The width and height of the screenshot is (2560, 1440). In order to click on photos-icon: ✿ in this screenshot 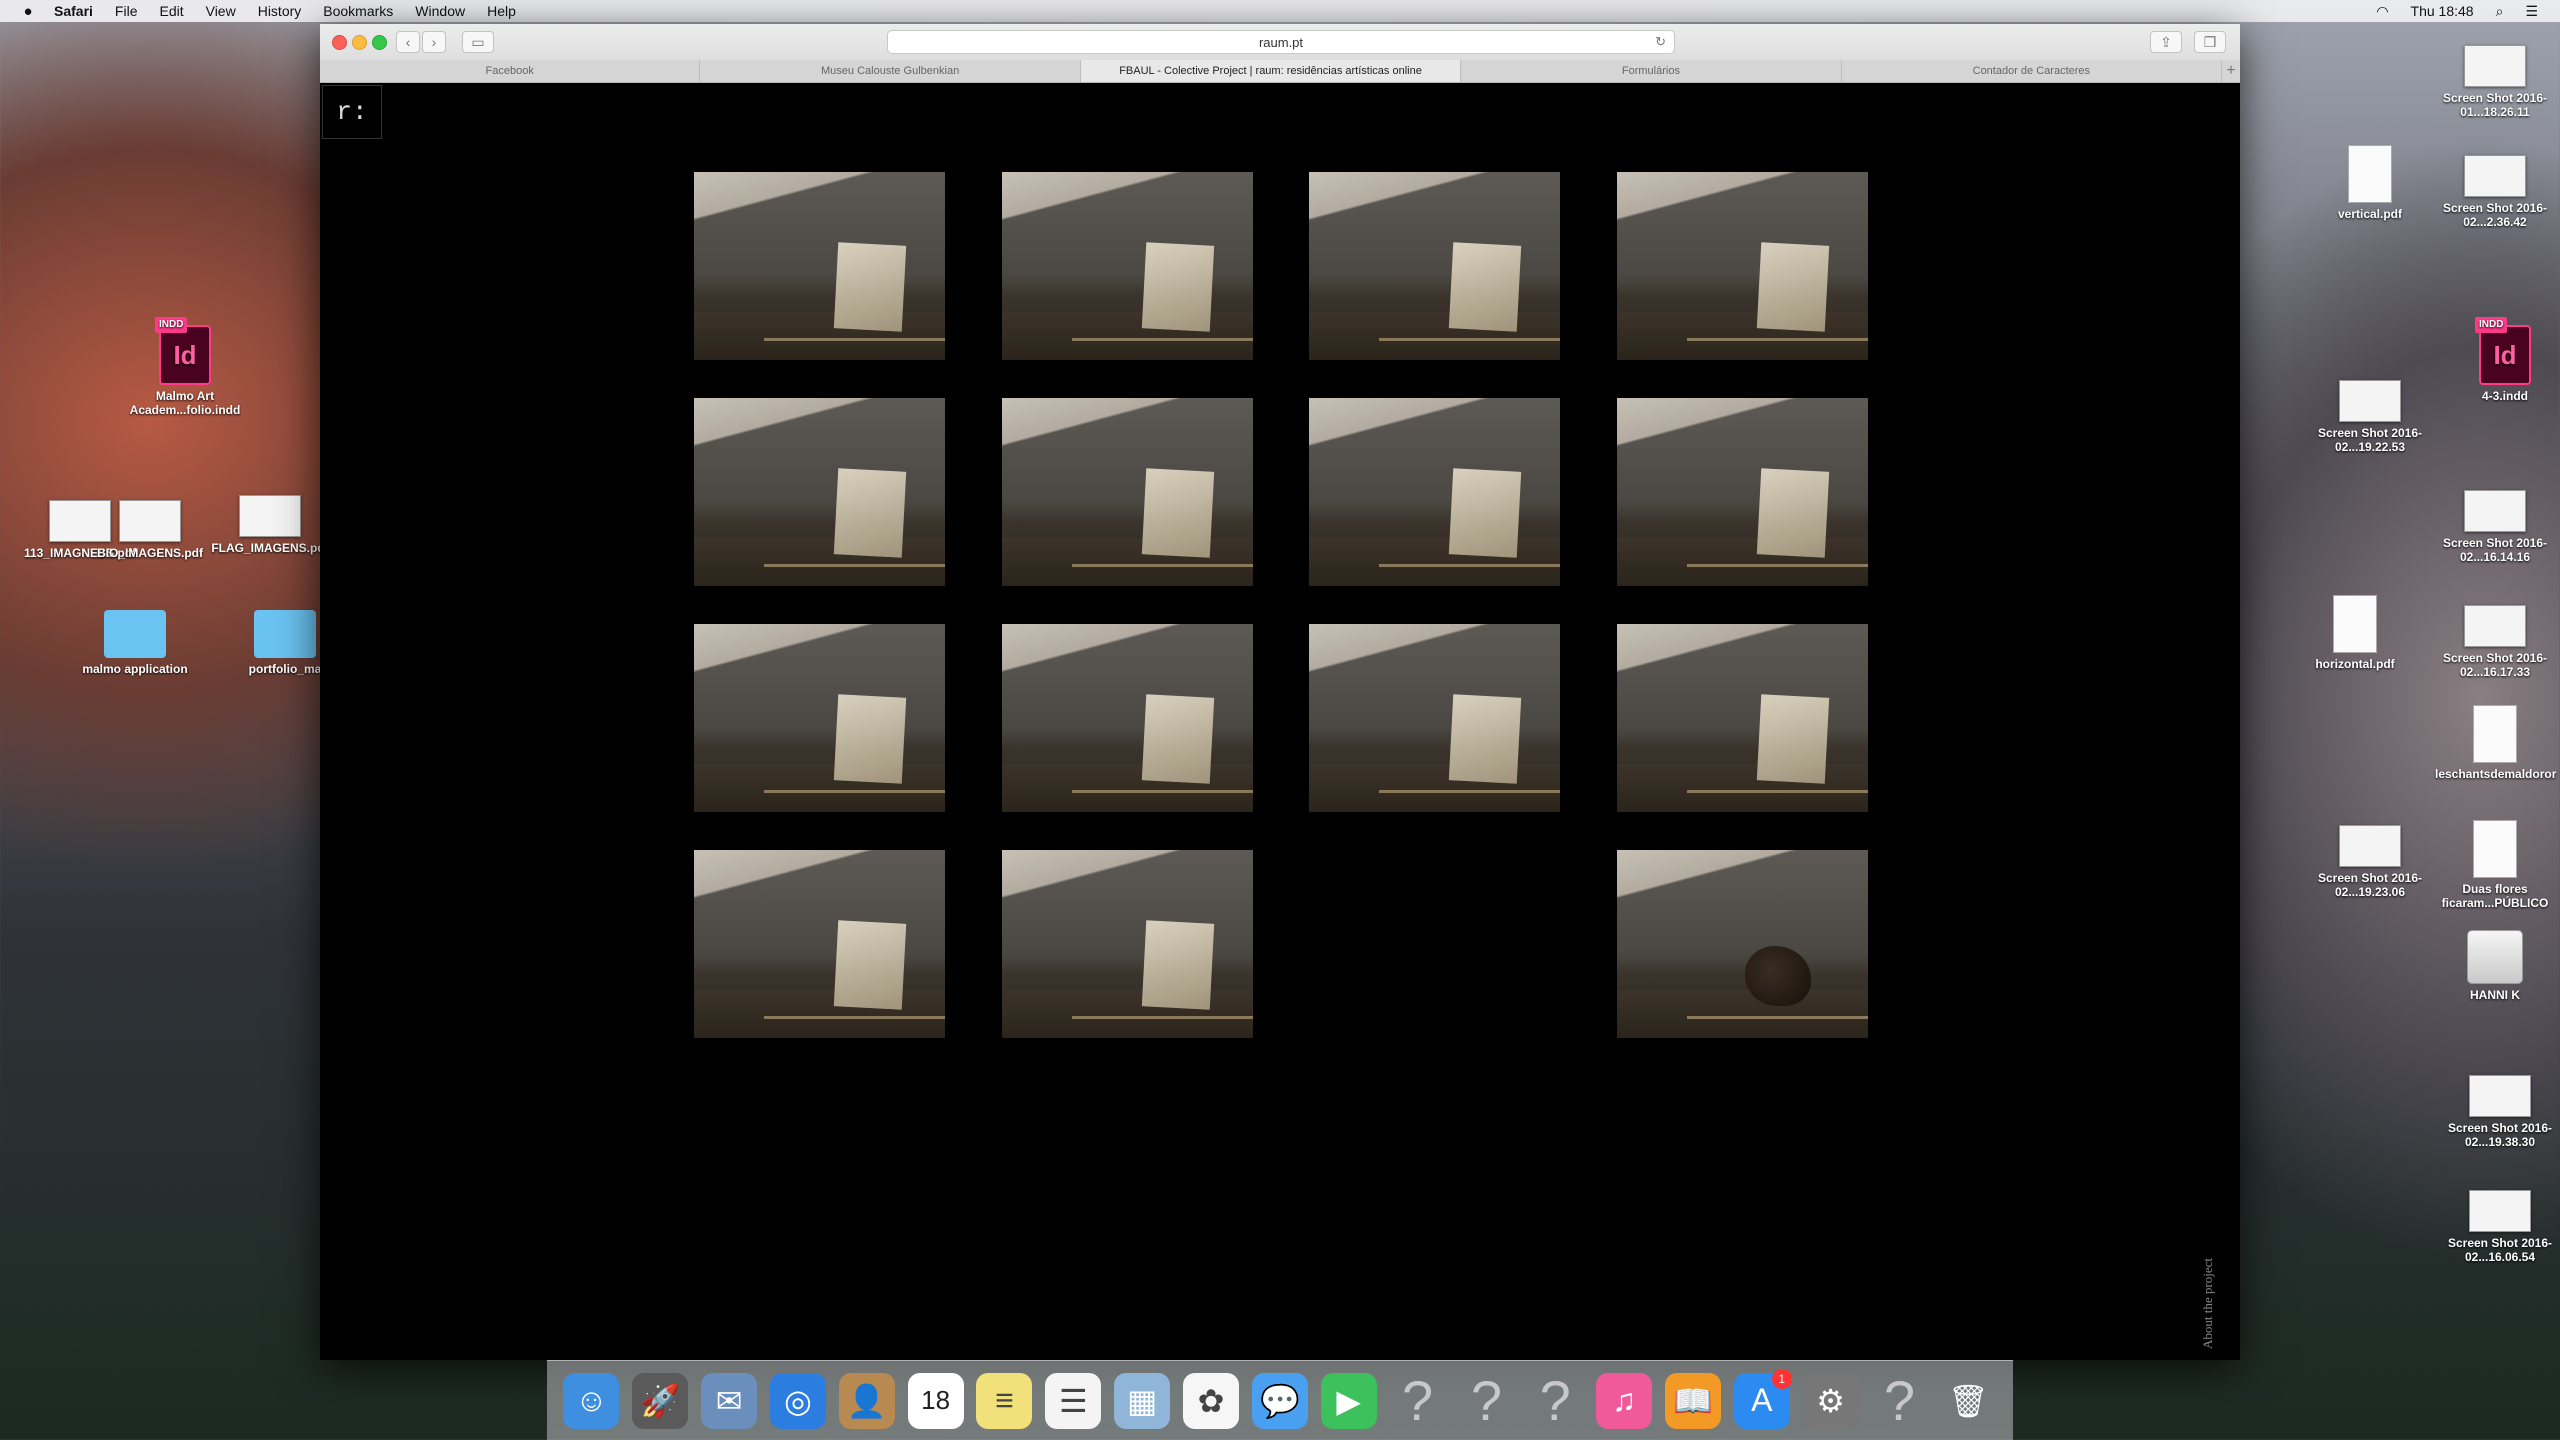, I will do `click(1211, 1400)`.